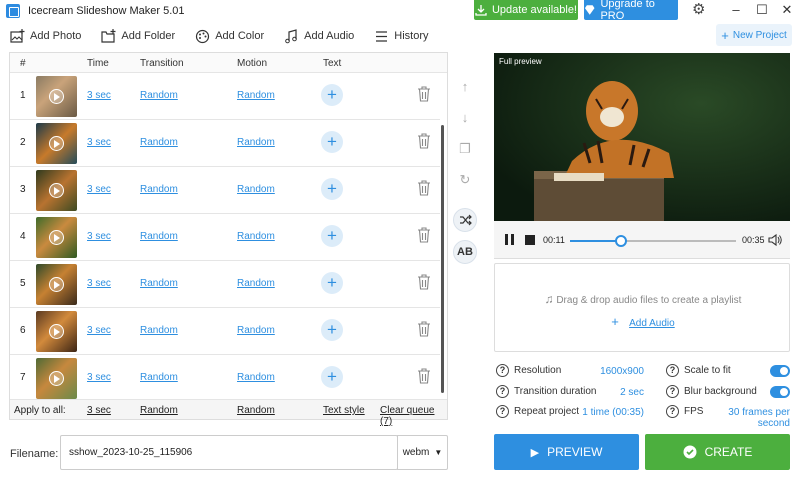 Image resolution: width=800 pixels, height=481 pixels. Describe the element at coordinates (442, 259) in the screenshot. I see `scrollbar-thumb` at that location.